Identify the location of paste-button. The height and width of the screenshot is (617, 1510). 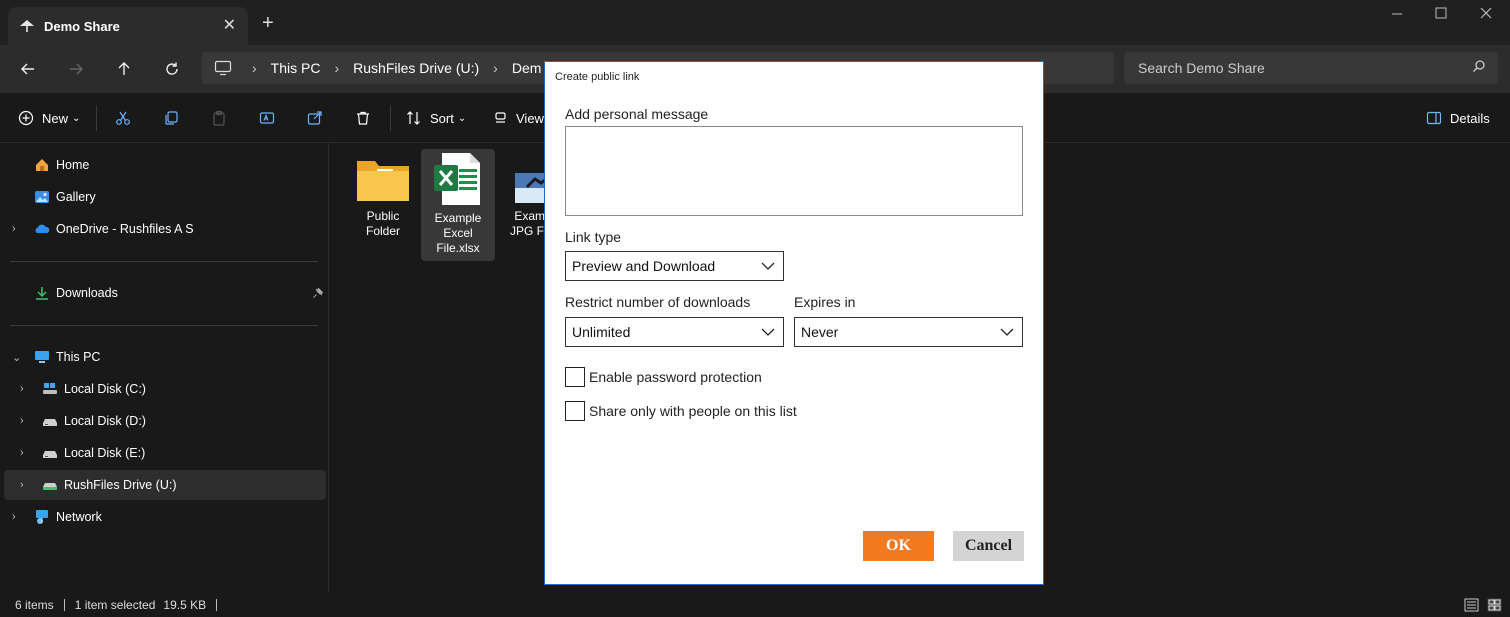
(223, 118).